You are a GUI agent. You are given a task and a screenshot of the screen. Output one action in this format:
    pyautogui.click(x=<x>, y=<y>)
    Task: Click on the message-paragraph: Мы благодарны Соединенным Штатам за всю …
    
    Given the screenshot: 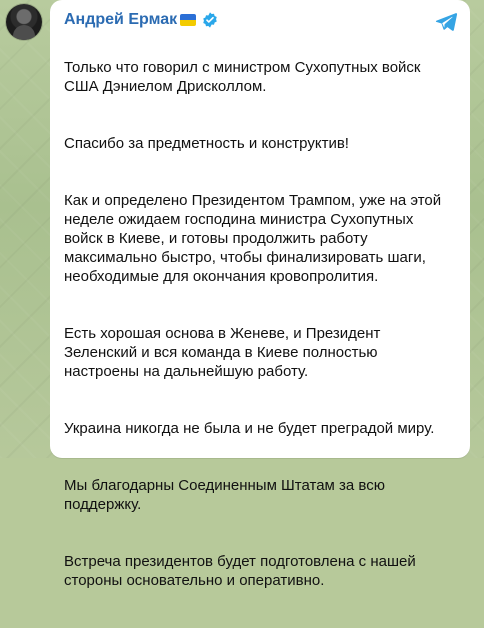 What is the action you would take?
    pyautogui.click(x=224, y=495)
    